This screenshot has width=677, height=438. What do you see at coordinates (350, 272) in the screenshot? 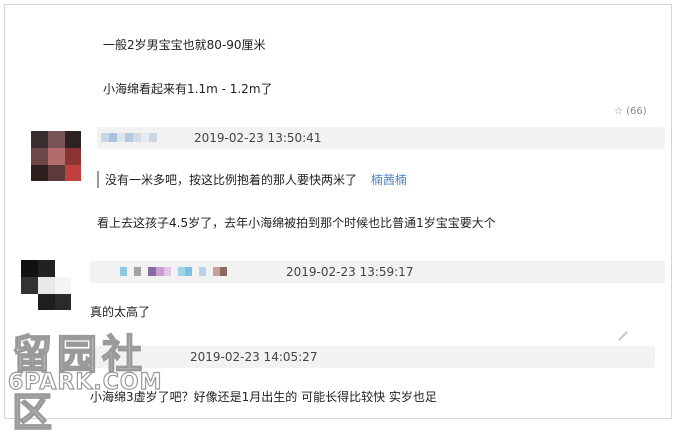
I see `comment-timestamp: 2019-02-23 13:59:17` at bounding box center [350, 272].